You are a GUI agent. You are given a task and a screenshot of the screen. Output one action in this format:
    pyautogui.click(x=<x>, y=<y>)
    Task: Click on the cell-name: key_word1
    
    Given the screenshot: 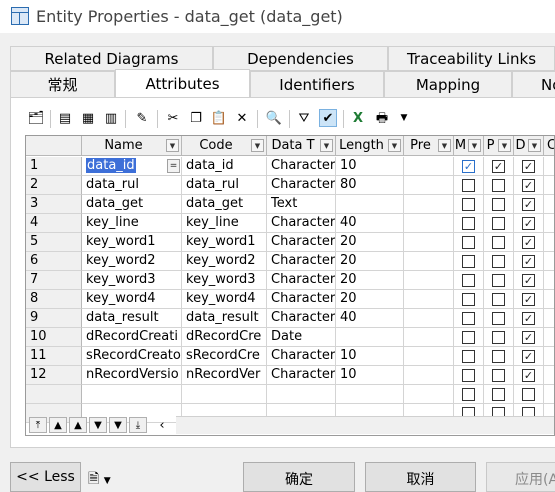 What is the action you would take?
    pyautogui.click(x=132, y=242)
    